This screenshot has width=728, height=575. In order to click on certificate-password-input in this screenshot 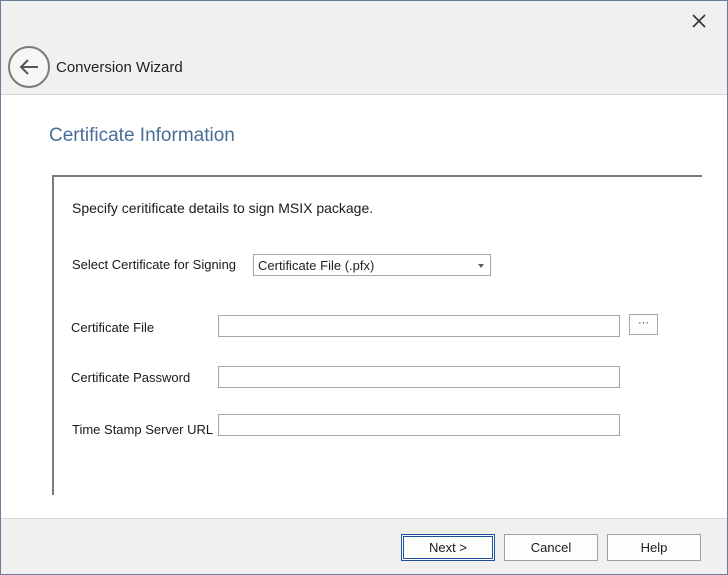, I will do `click(419, 377)`.